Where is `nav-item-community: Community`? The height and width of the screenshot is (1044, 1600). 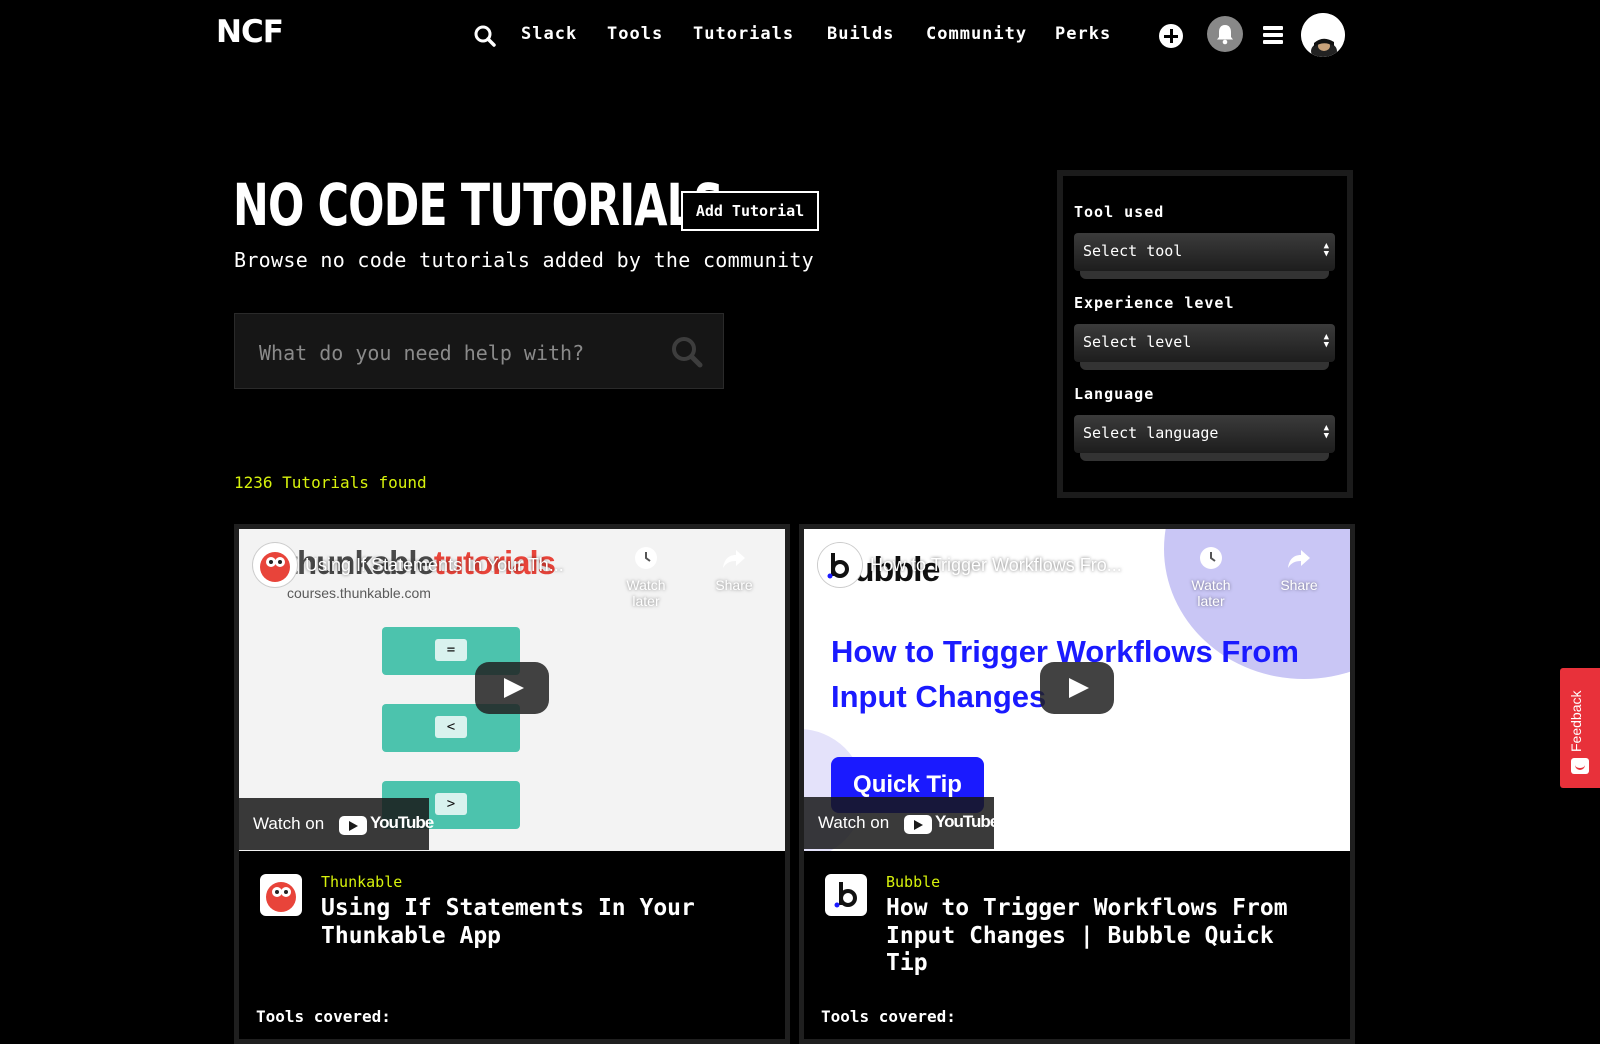 nav-item-community: Community is located at coordinates (976, 34).